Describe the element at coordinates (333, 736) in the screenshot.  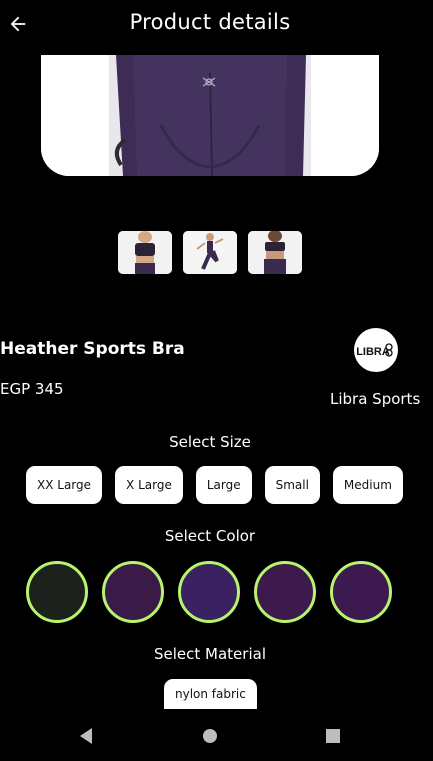
I see `square-recents-icon` at that location.